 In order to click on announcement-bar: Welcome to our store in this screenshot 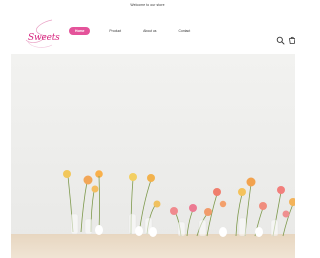, I will do `click(147, 5)`.